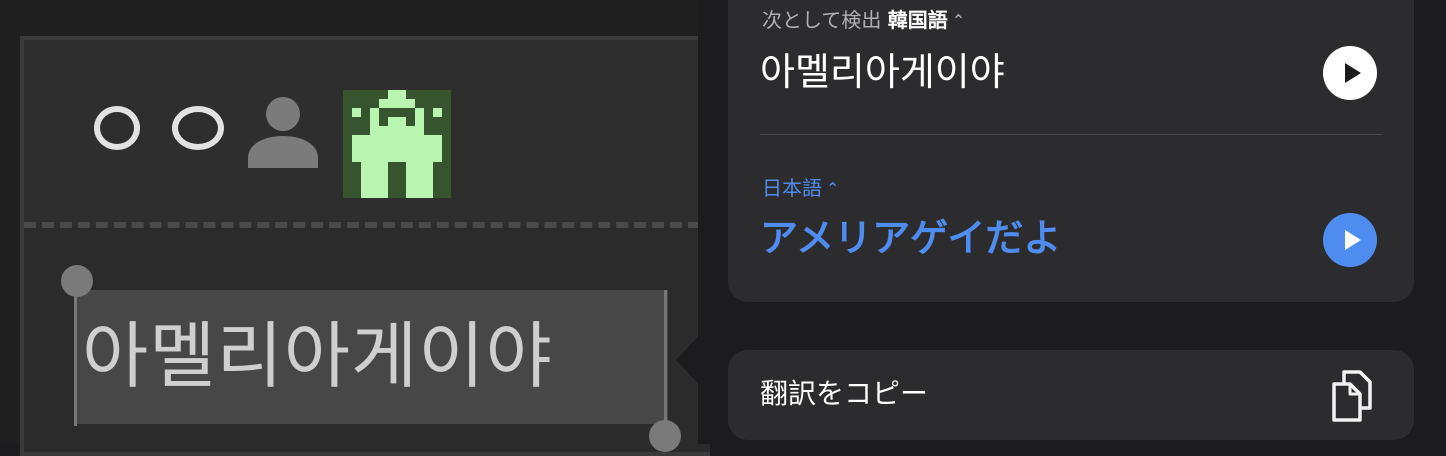 The width and height of the screenshot is (1446, 456). I want to click on selection-start-handle, so click(77, 281).